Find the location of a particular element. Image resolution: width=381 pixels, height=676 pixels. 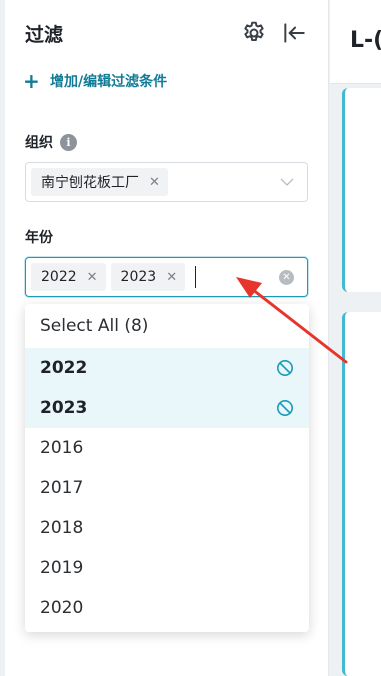

year-label-text: 年份 is located at coordinates (39, 238).